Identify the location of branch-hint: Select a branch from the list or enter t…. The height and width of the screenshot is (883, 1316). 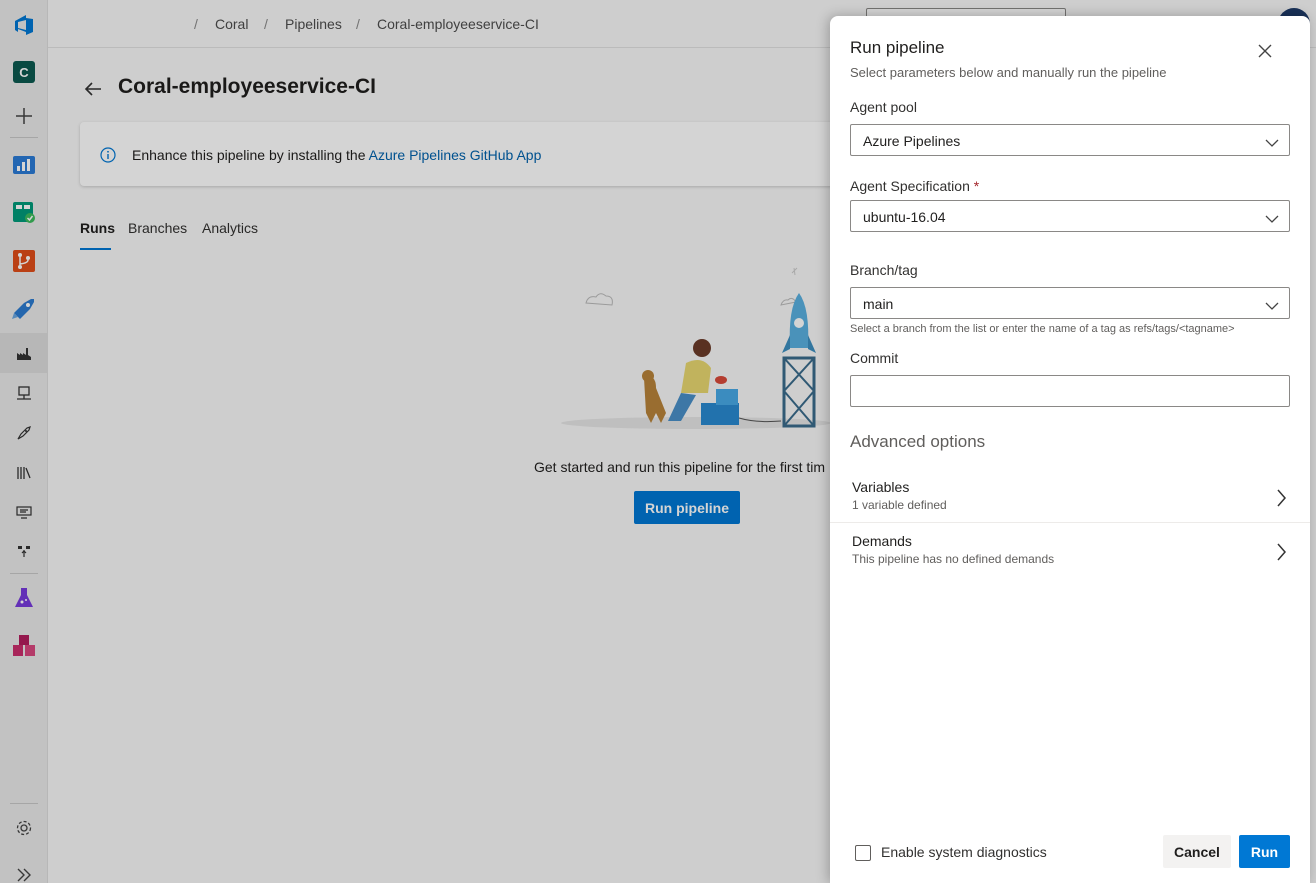
(1042, 329).